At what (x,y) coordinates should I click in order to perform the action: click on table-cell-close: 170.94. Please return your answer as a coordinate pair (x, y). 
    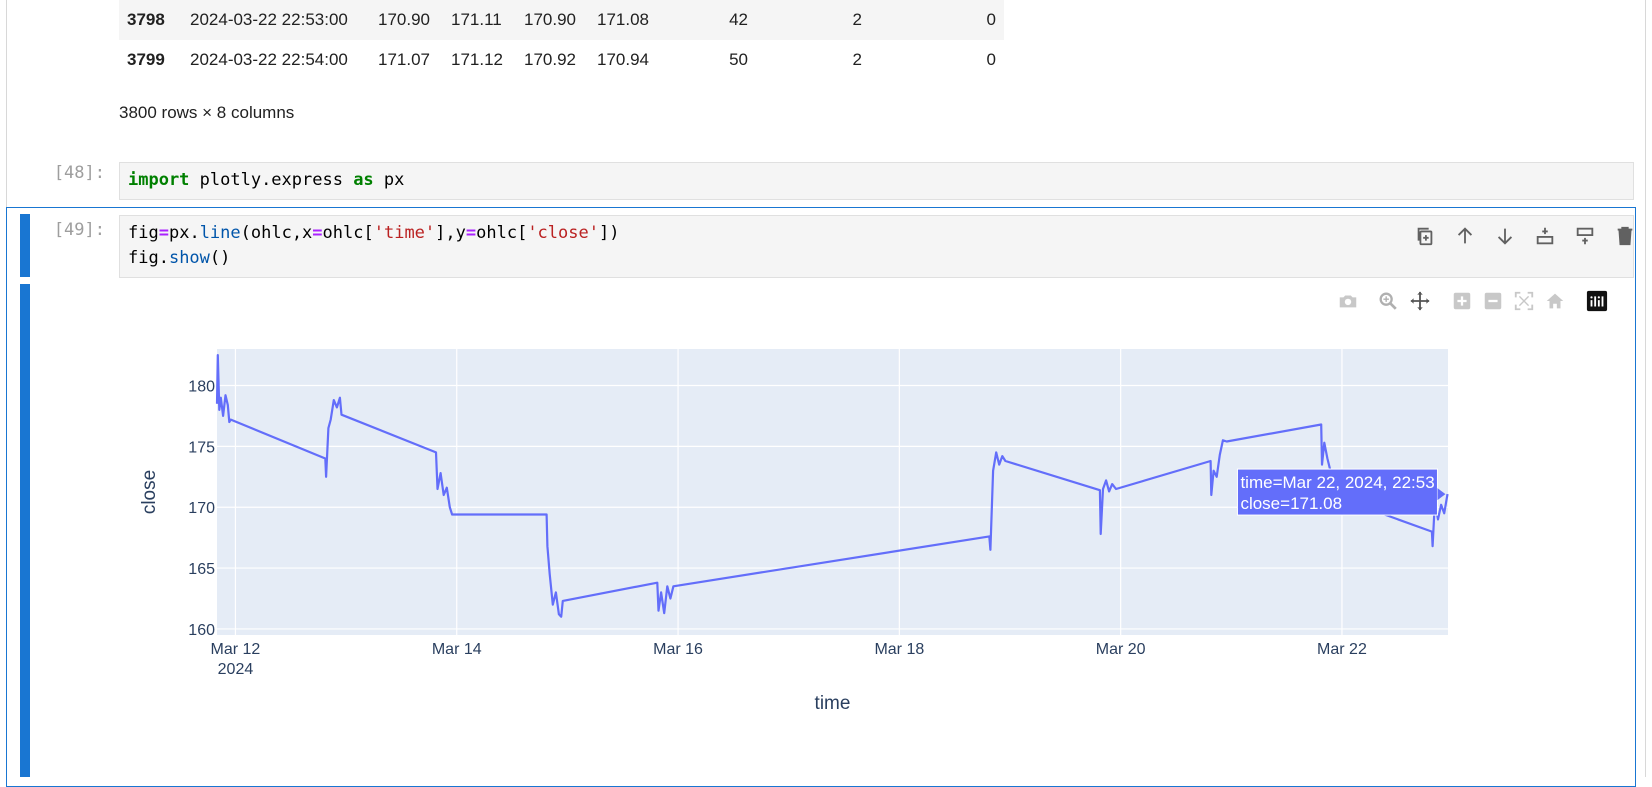
    Looking at the image, I should click on (623, 59).